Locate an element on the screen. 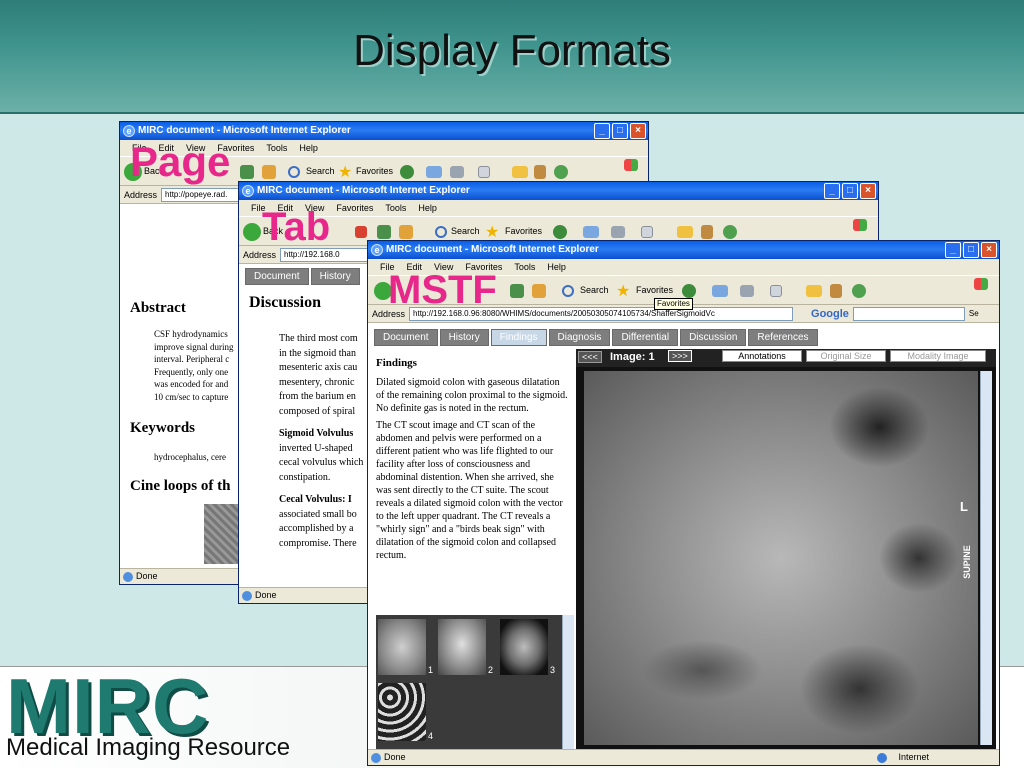  image-scrollbar is located at coordinates (986, 558).